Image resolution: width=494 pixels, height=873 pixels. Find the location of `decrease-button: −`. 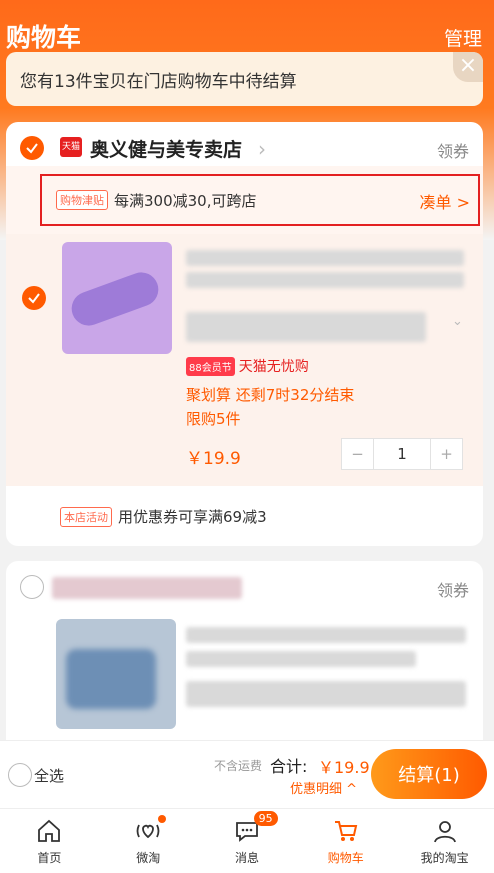

decrease-button: − is located at coordinates (358, 454).